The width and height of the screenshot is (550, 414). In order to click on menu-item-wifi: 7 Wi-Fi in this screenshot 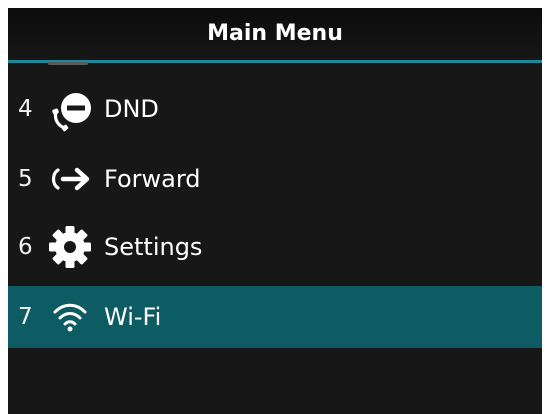, I will do `click(275, 317)`.